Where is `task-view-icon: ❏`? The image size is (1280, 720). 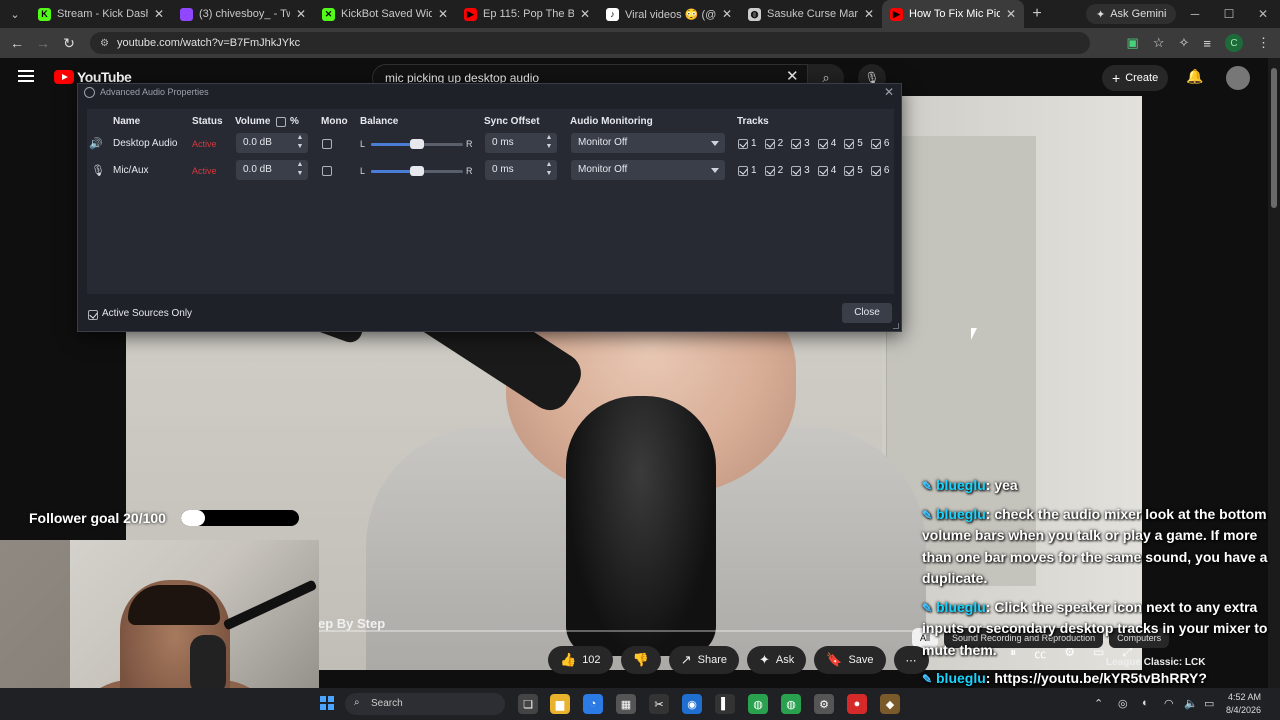 task-view-icon: ❏ is located at coordinates (528, 704).